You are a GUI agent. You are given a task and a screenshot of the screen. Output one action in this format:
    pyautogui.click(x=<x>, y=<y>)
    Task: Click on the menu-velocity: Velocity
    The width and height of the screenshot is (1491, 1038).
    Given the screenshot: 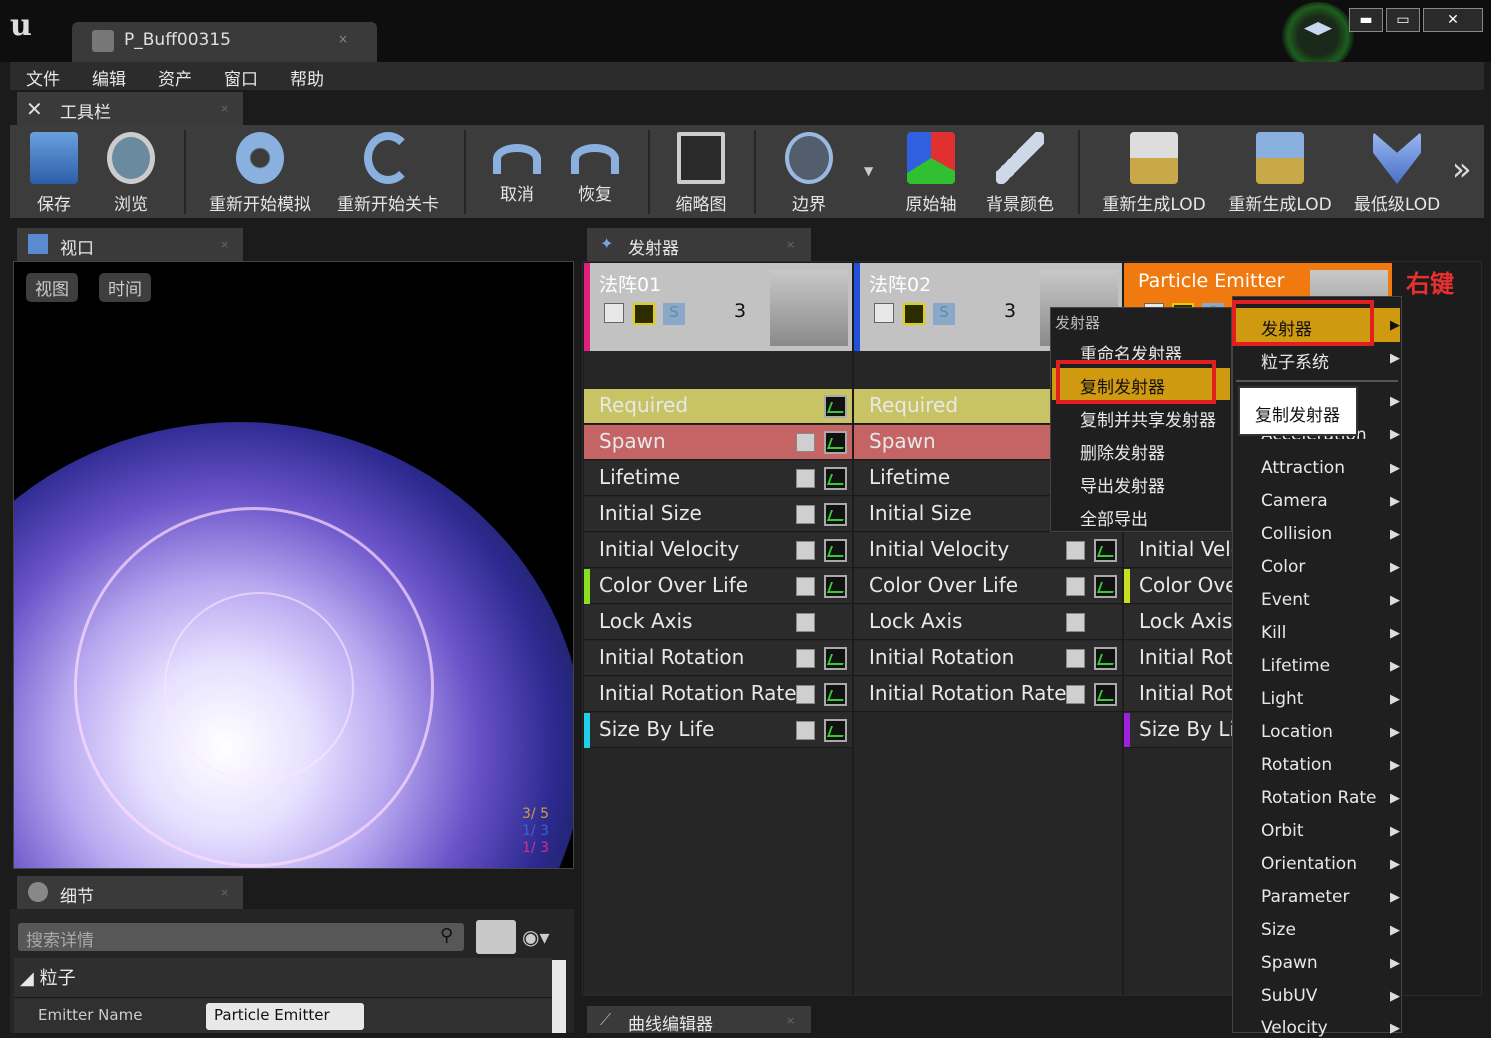 What is the action you would take?
    pyautogui.click(x=1294, y=1028)
    